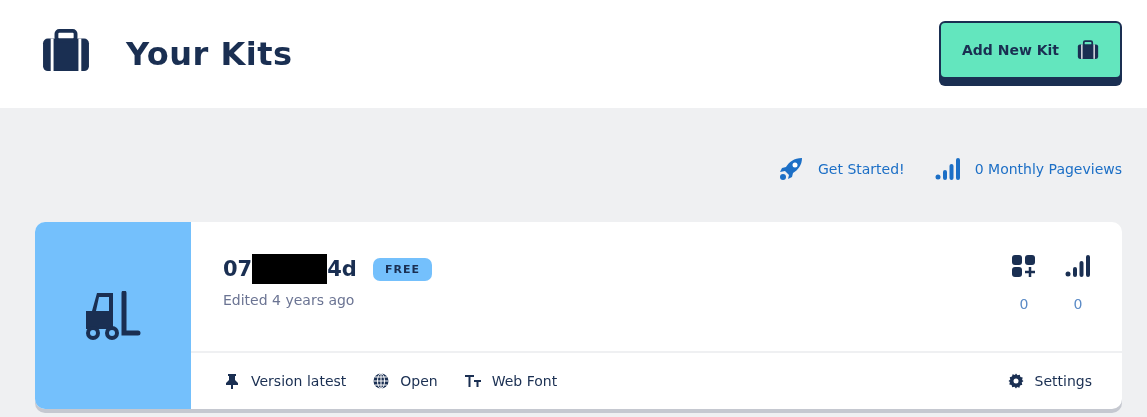 This screenshot has width=1147, height=417. What do you see at coordinates (238, 269) in the screenshot?
I see `kit-name: 07` at bounding box center [238, 269].